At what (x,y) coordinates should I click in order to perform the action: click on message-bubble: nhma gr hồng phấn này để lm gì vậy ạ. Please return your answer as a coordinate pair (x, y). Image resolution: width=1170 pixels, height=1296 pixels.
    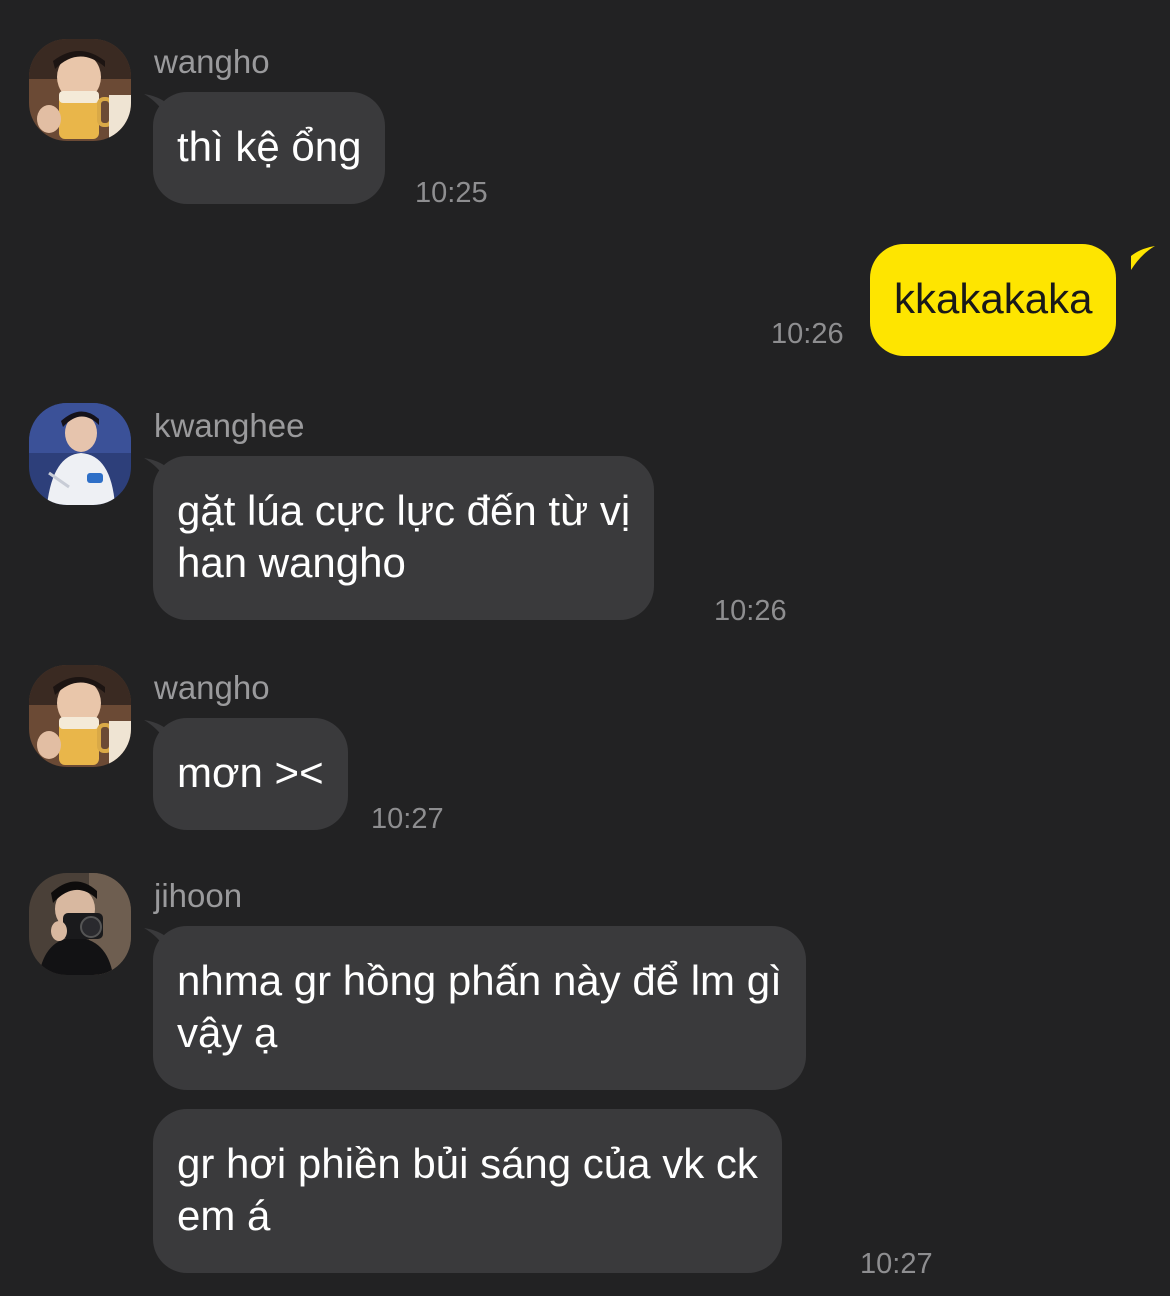
    Looking at the image, I should click on (479, 1008).